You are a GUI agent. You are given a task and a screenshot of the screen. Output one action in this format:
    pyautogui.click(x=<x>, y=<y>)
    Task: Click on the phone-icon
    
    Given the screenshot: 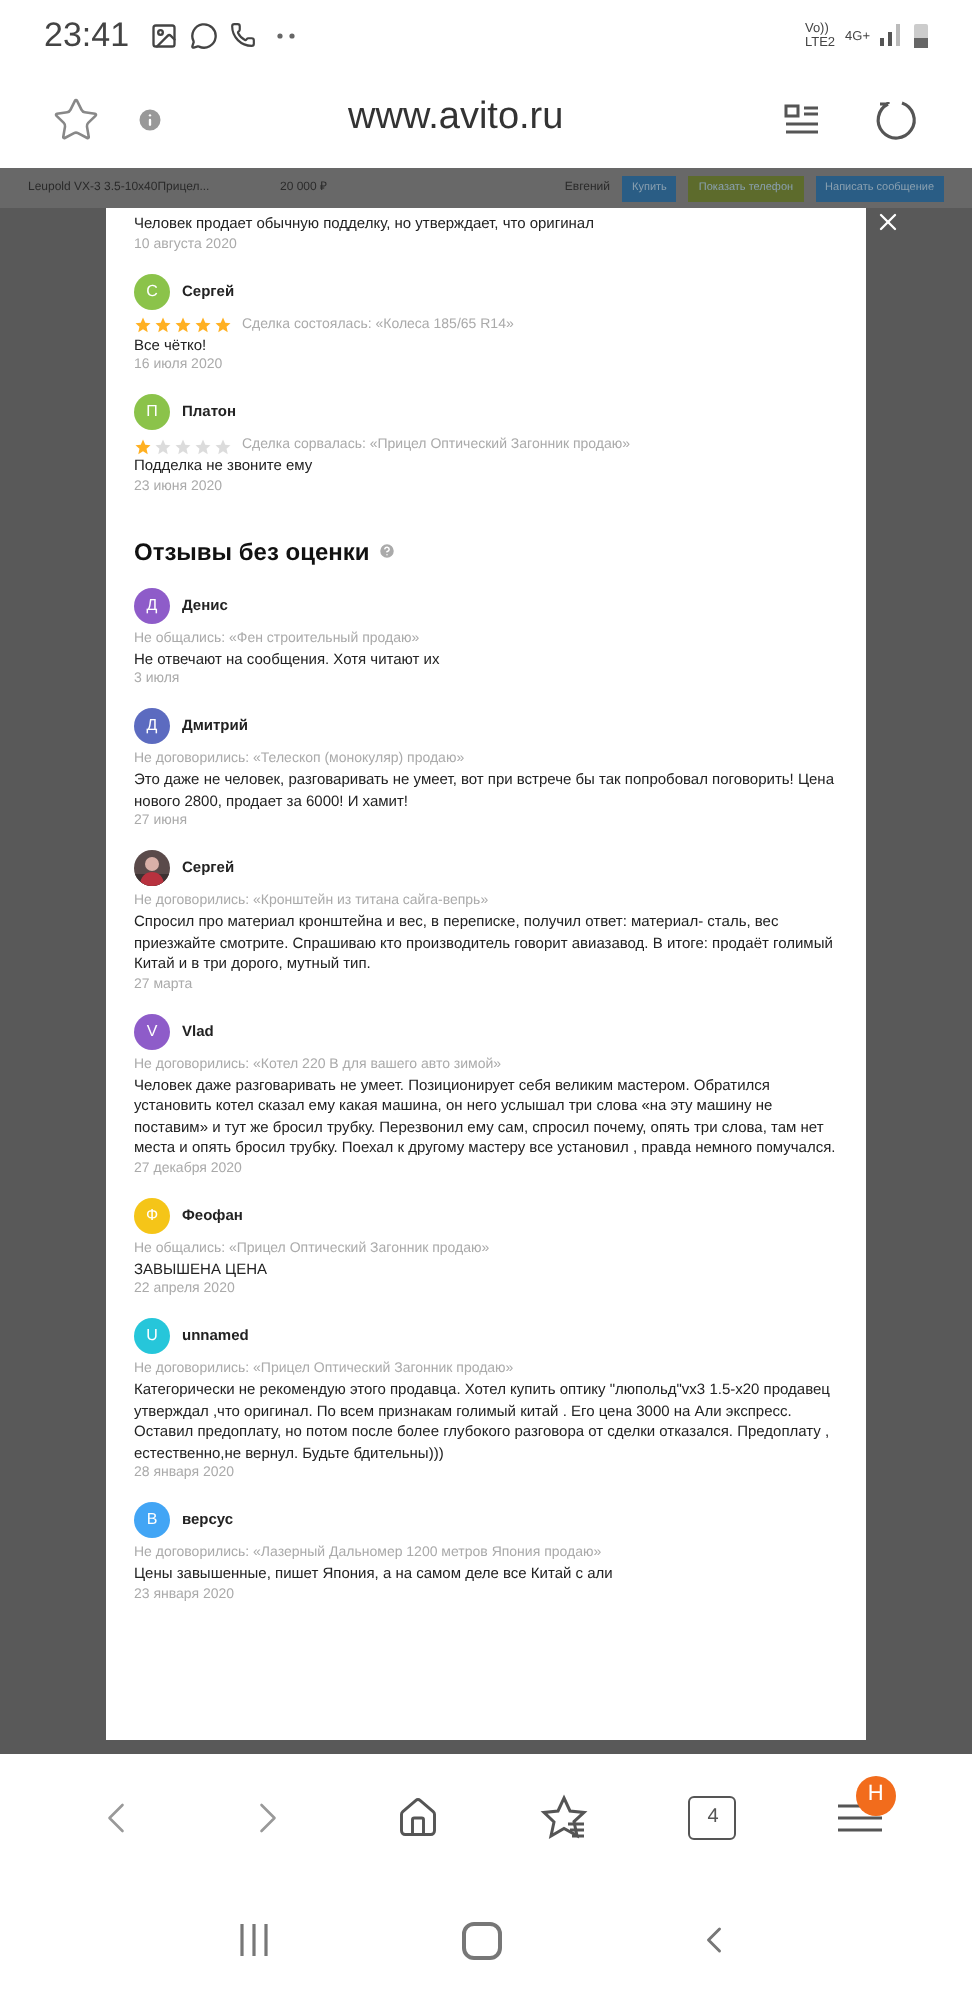 What is the action you would take?
    pyautogui.click(x=242, y=35)
    